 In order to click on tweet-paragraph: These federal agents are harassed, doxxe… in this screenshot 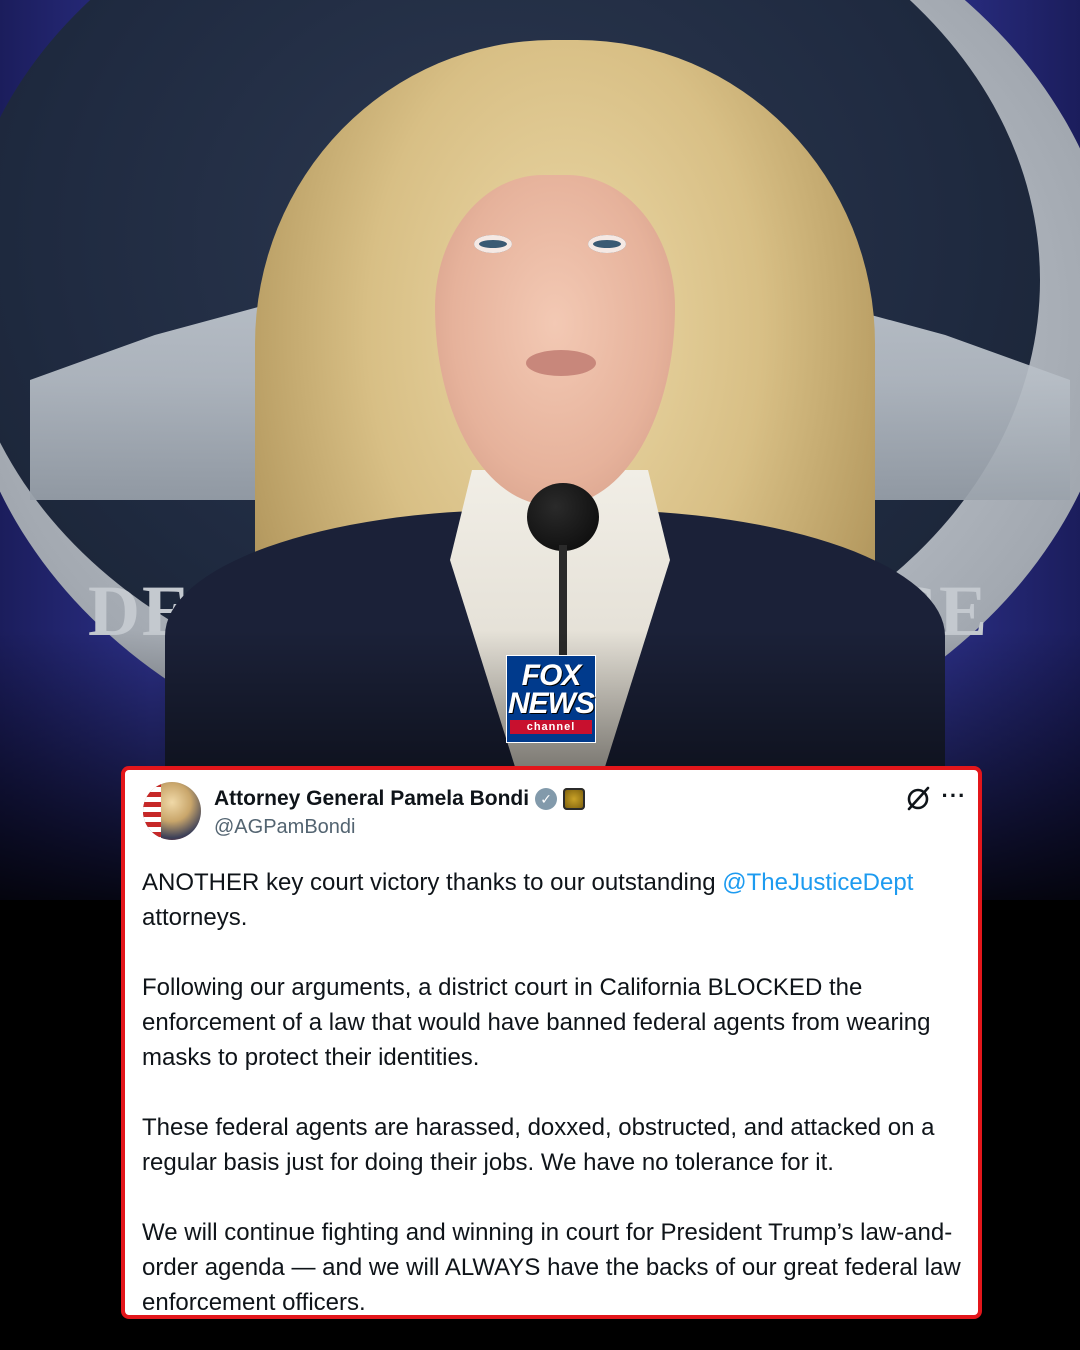, I will do `click(538, 1145)`.